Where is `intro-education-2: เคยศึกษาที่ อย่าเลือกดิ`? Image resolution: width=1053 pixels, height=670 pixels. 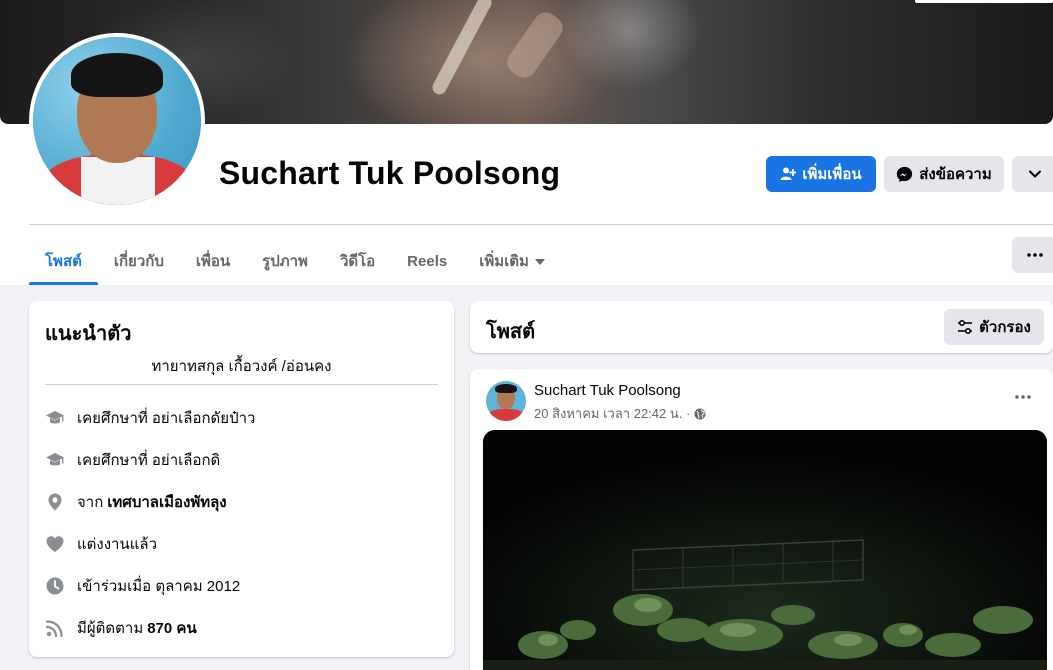
intro-education-2: เคยศึกษาที่ อย่าเลือกดิ is located at coordinates (132, 460).